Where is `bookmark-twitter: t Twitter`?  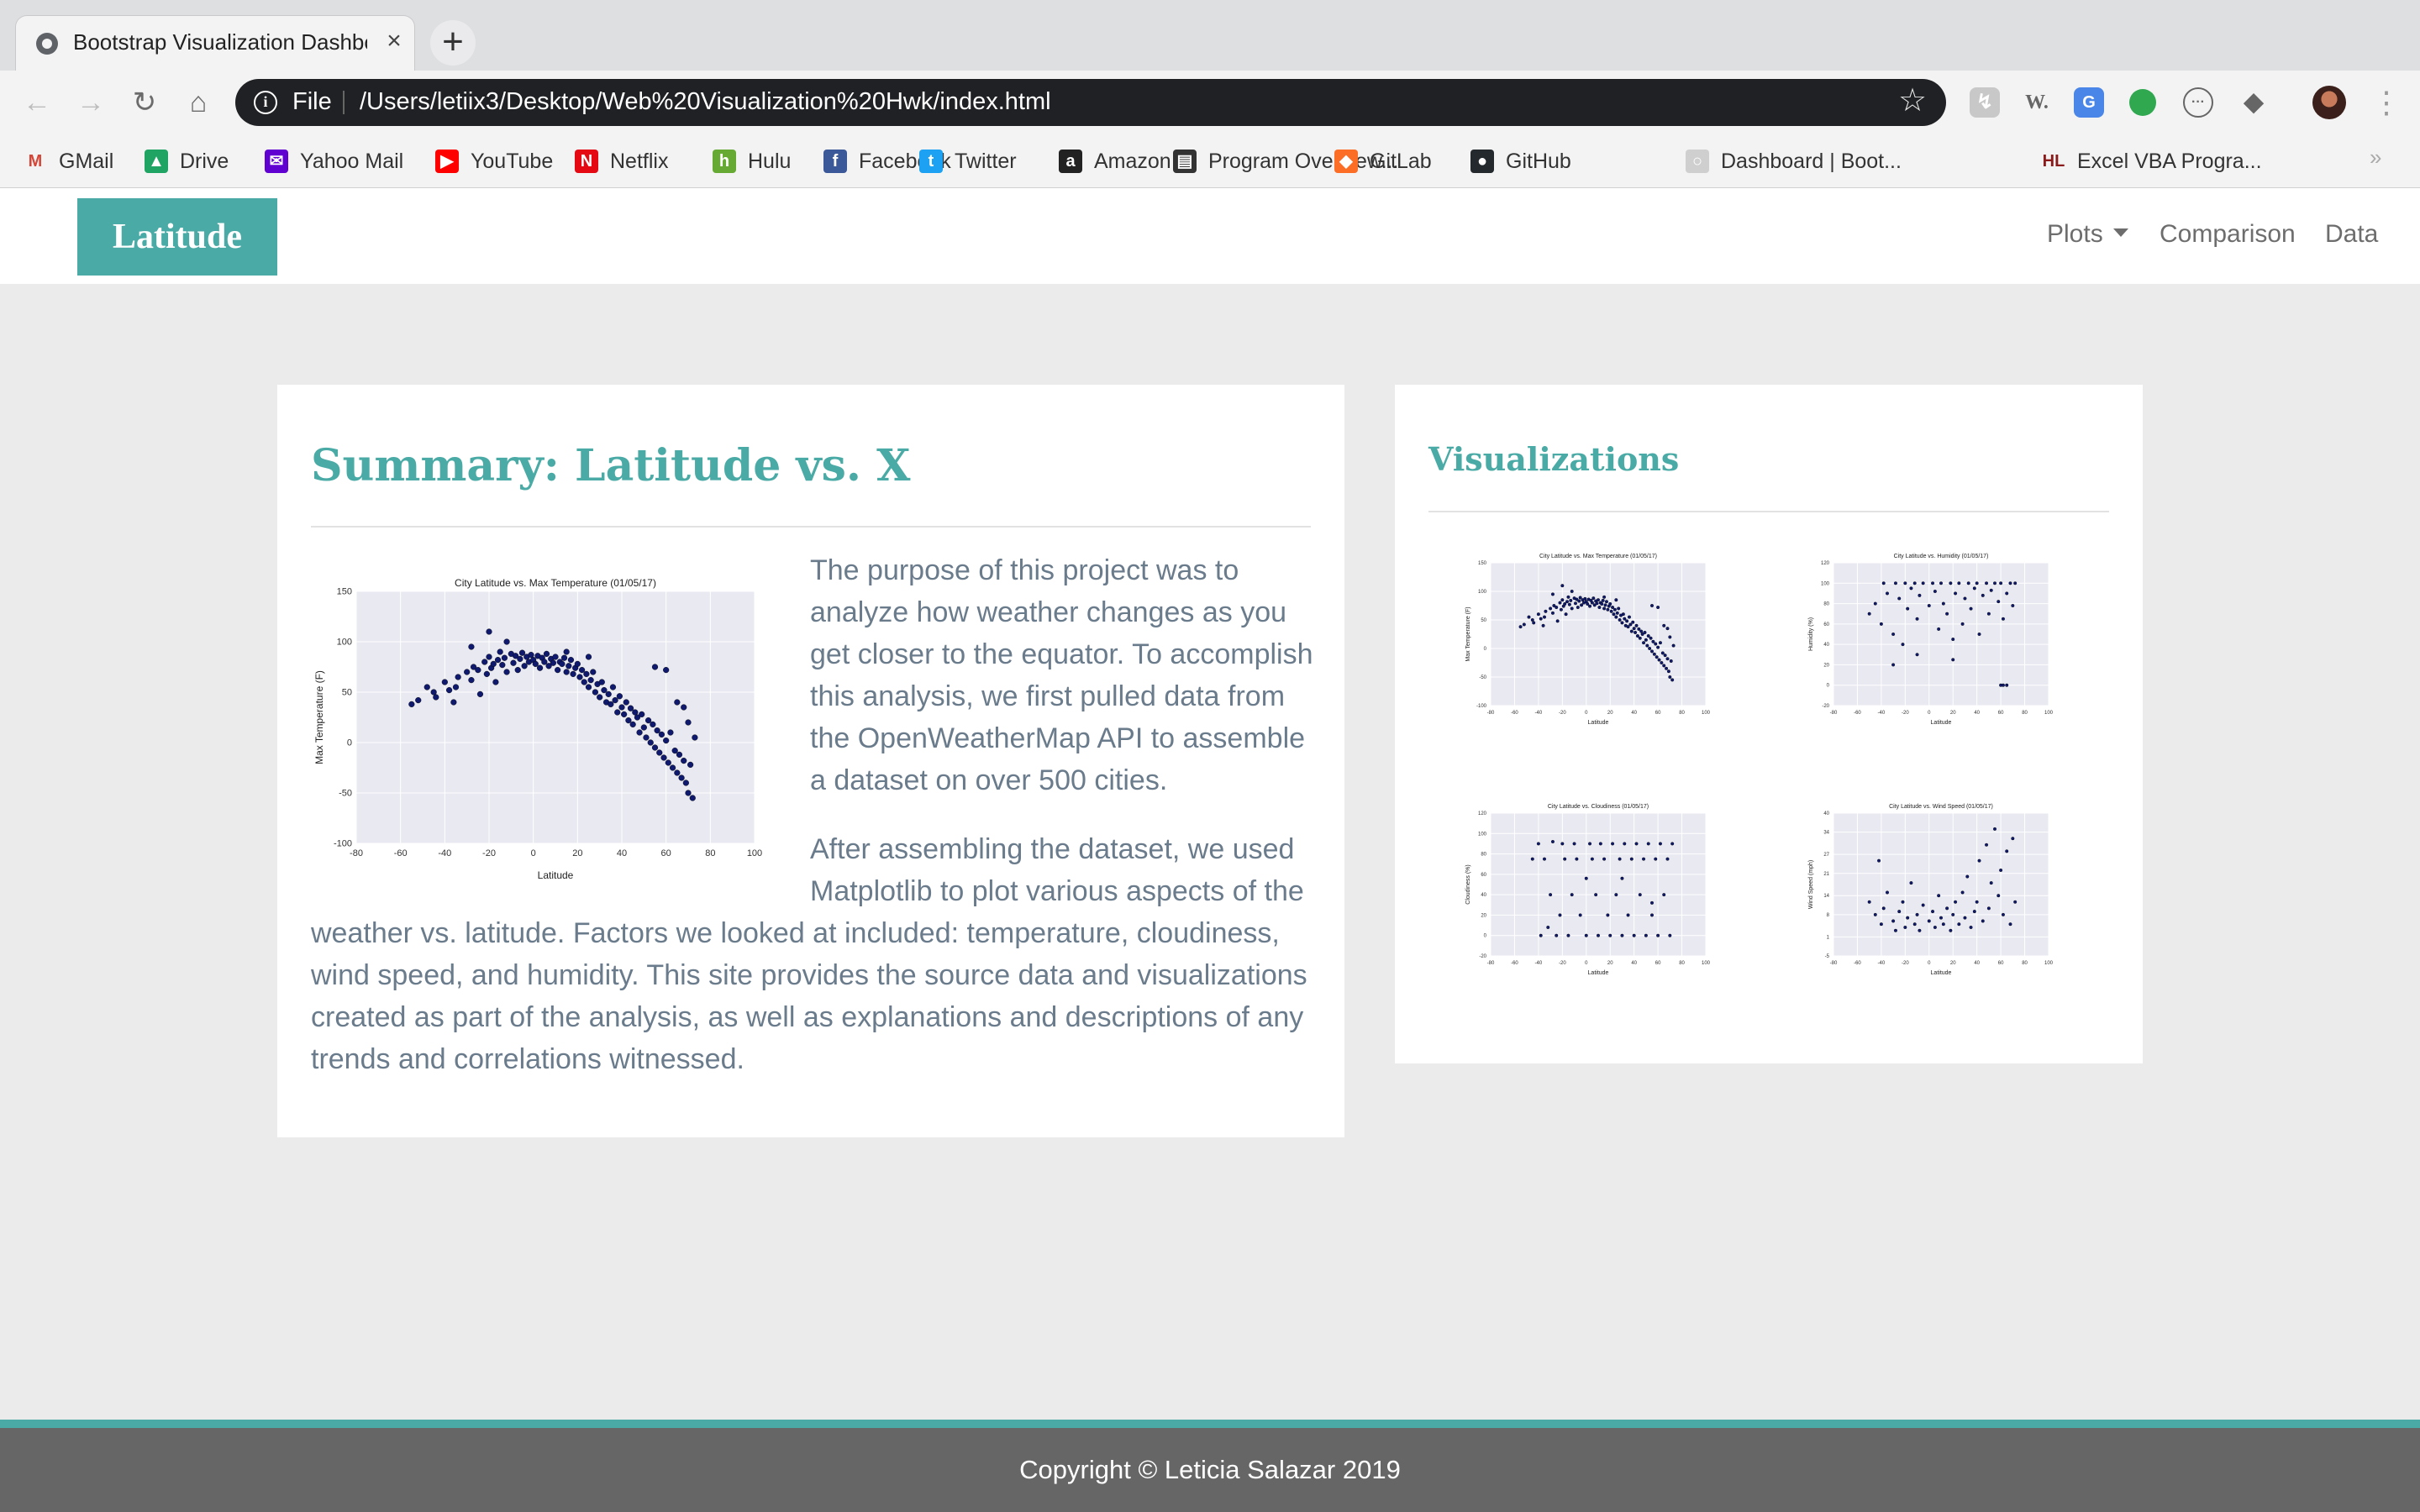 bookmark-twitter: t Twitter is located at coordinates (968, 161).